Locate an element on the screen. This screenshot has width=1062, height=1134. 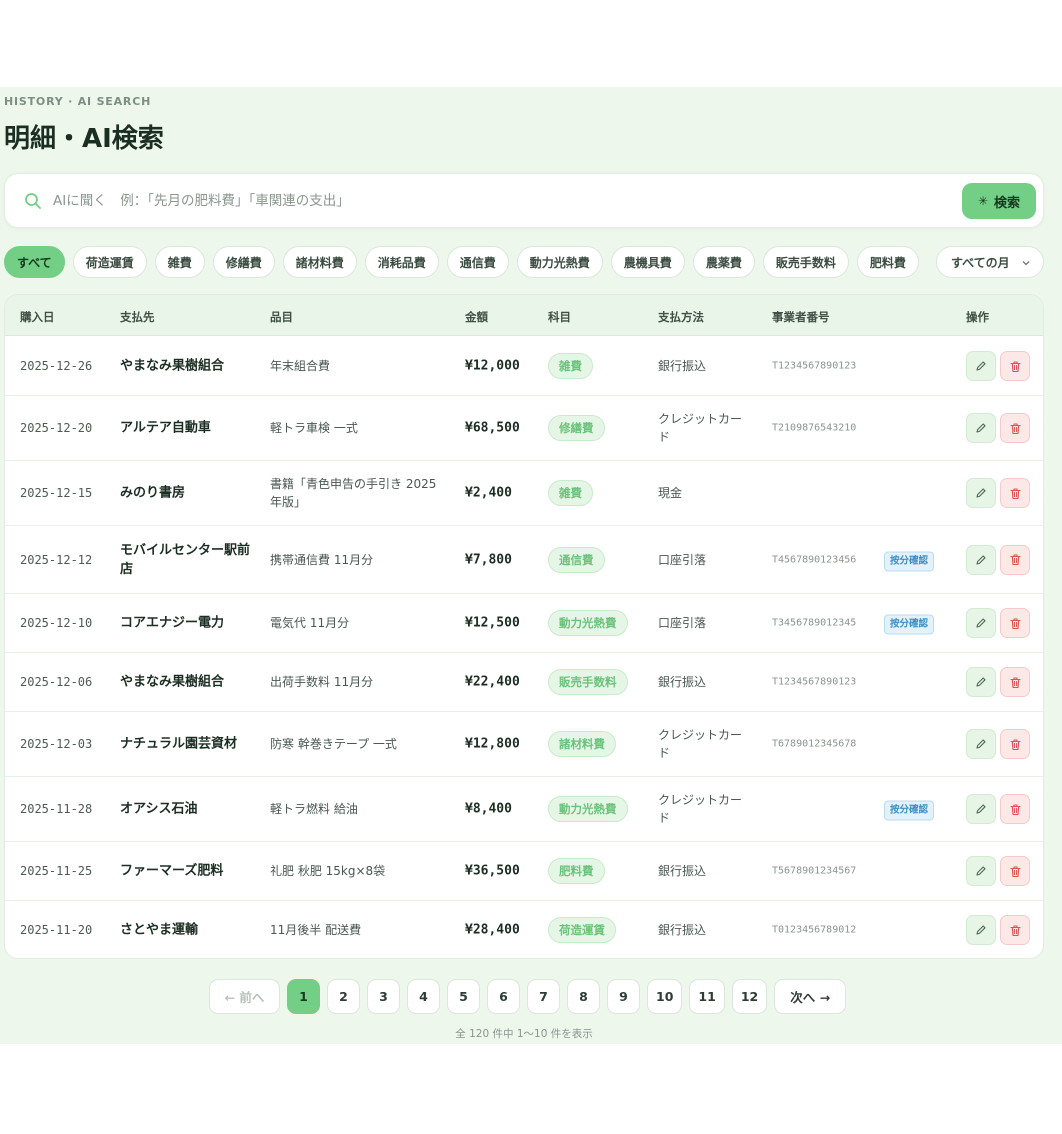
cell-category: 雑費 is located at coordinates (570, 493).